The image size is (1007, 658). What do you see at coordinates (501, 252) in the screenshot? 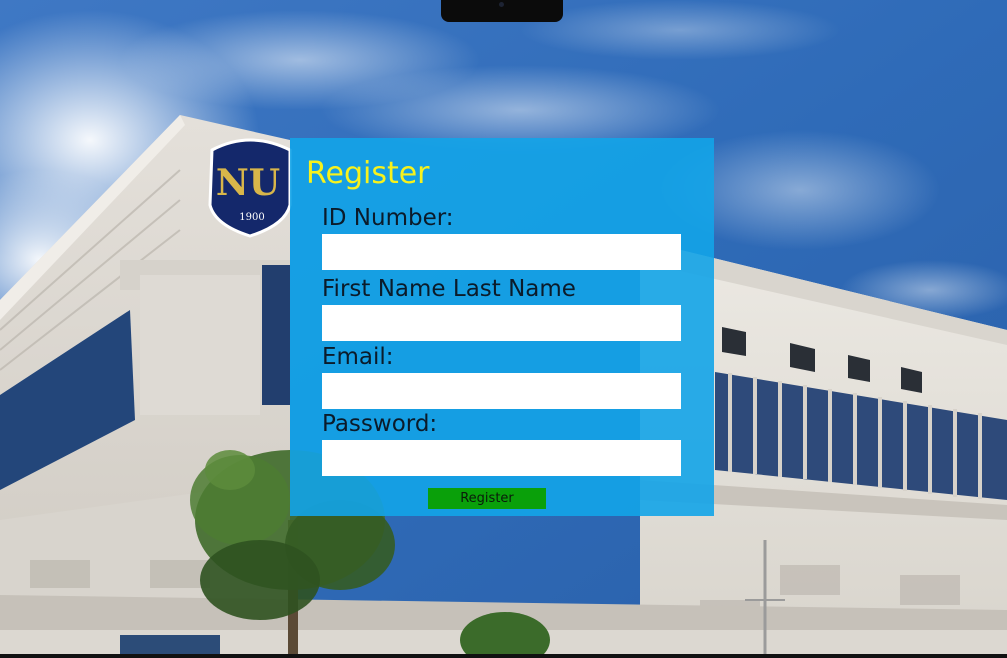
I see `id-number-input` at bounding box center [501, 252].